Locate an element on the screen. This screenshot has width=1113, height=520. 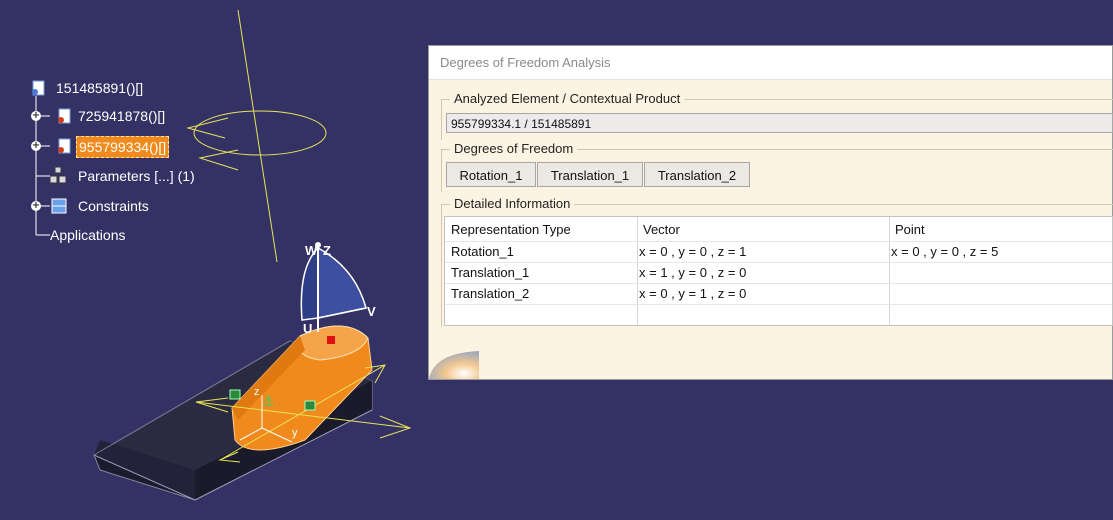
constraints-icon is located at coordinates (58, 205).